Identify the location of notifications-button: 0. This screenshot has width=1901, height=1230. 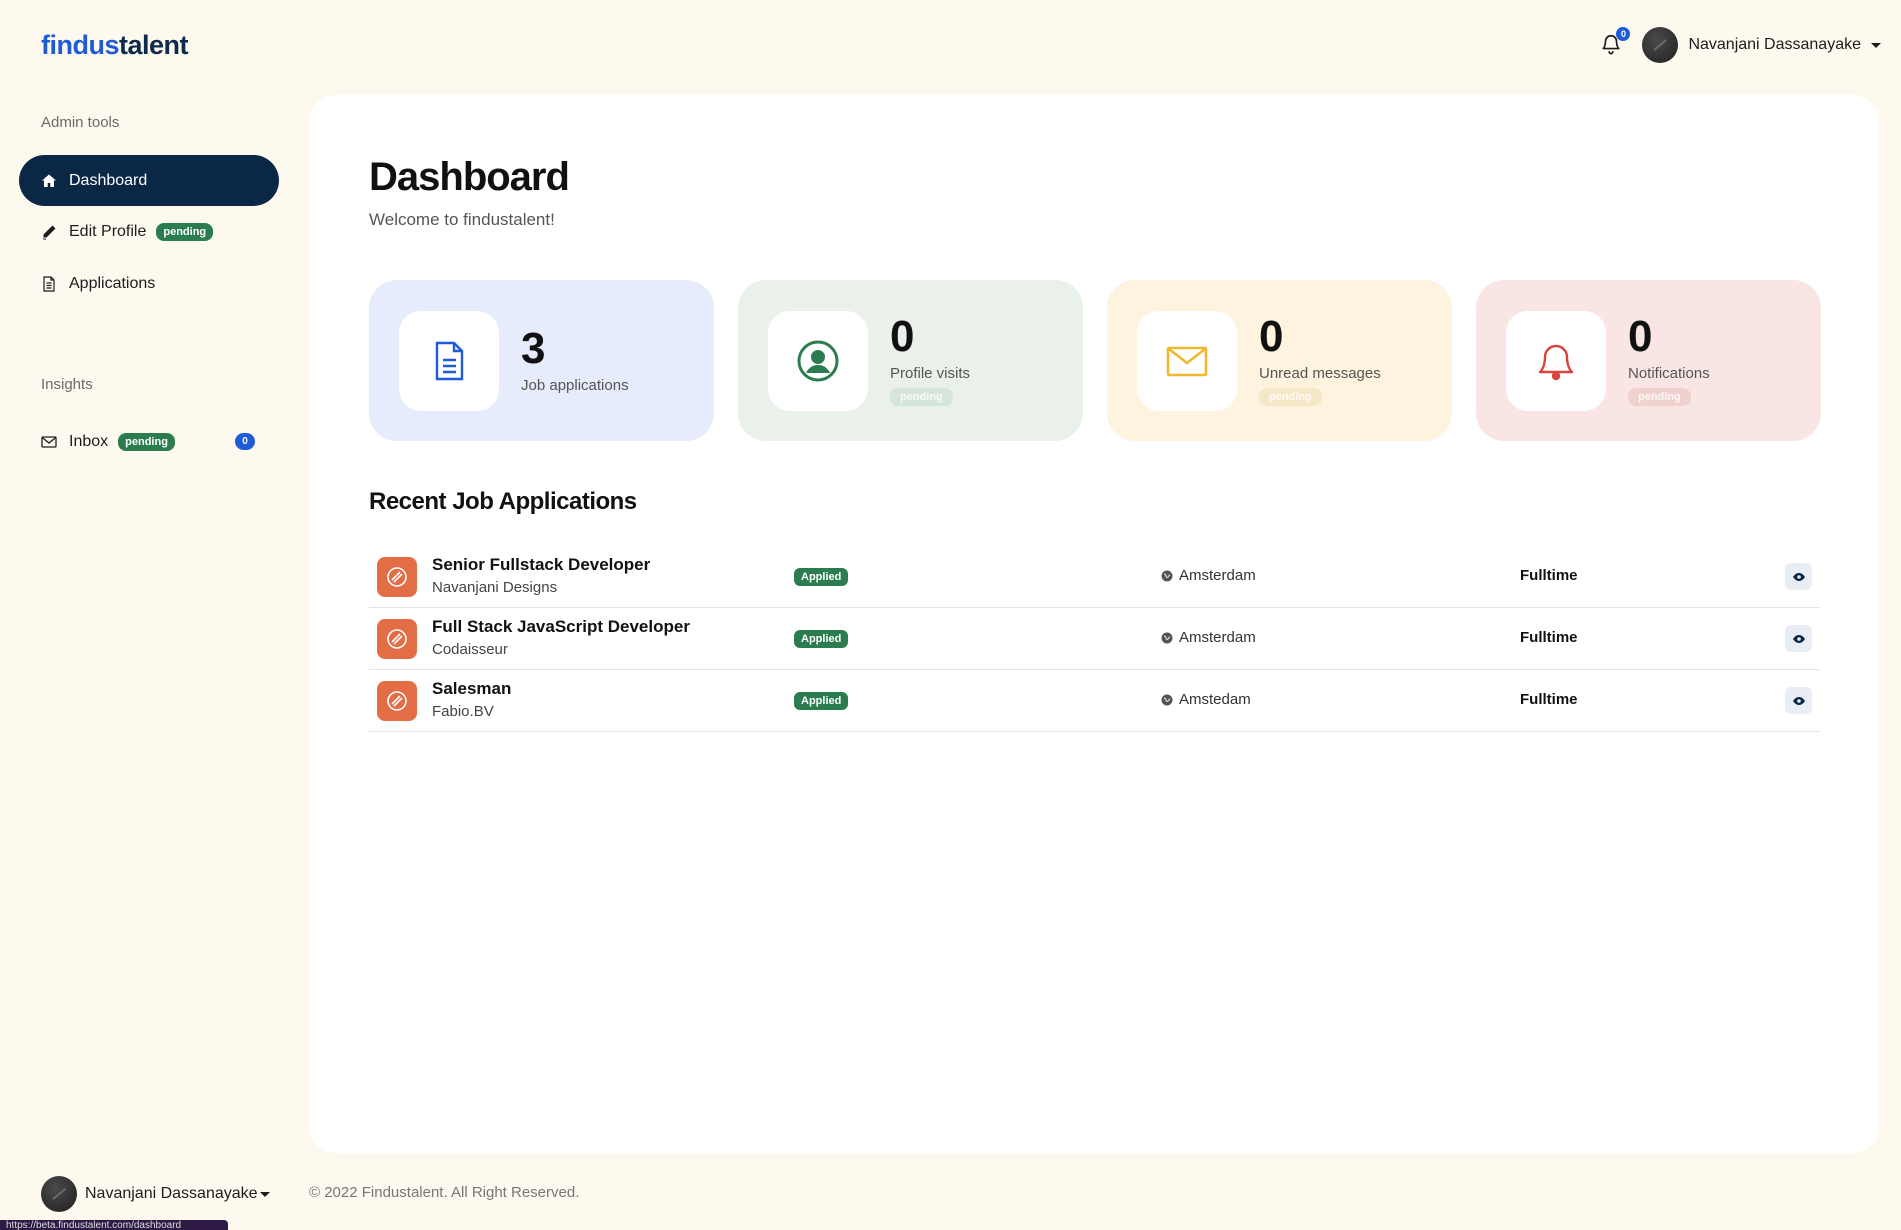
(1615, 42).